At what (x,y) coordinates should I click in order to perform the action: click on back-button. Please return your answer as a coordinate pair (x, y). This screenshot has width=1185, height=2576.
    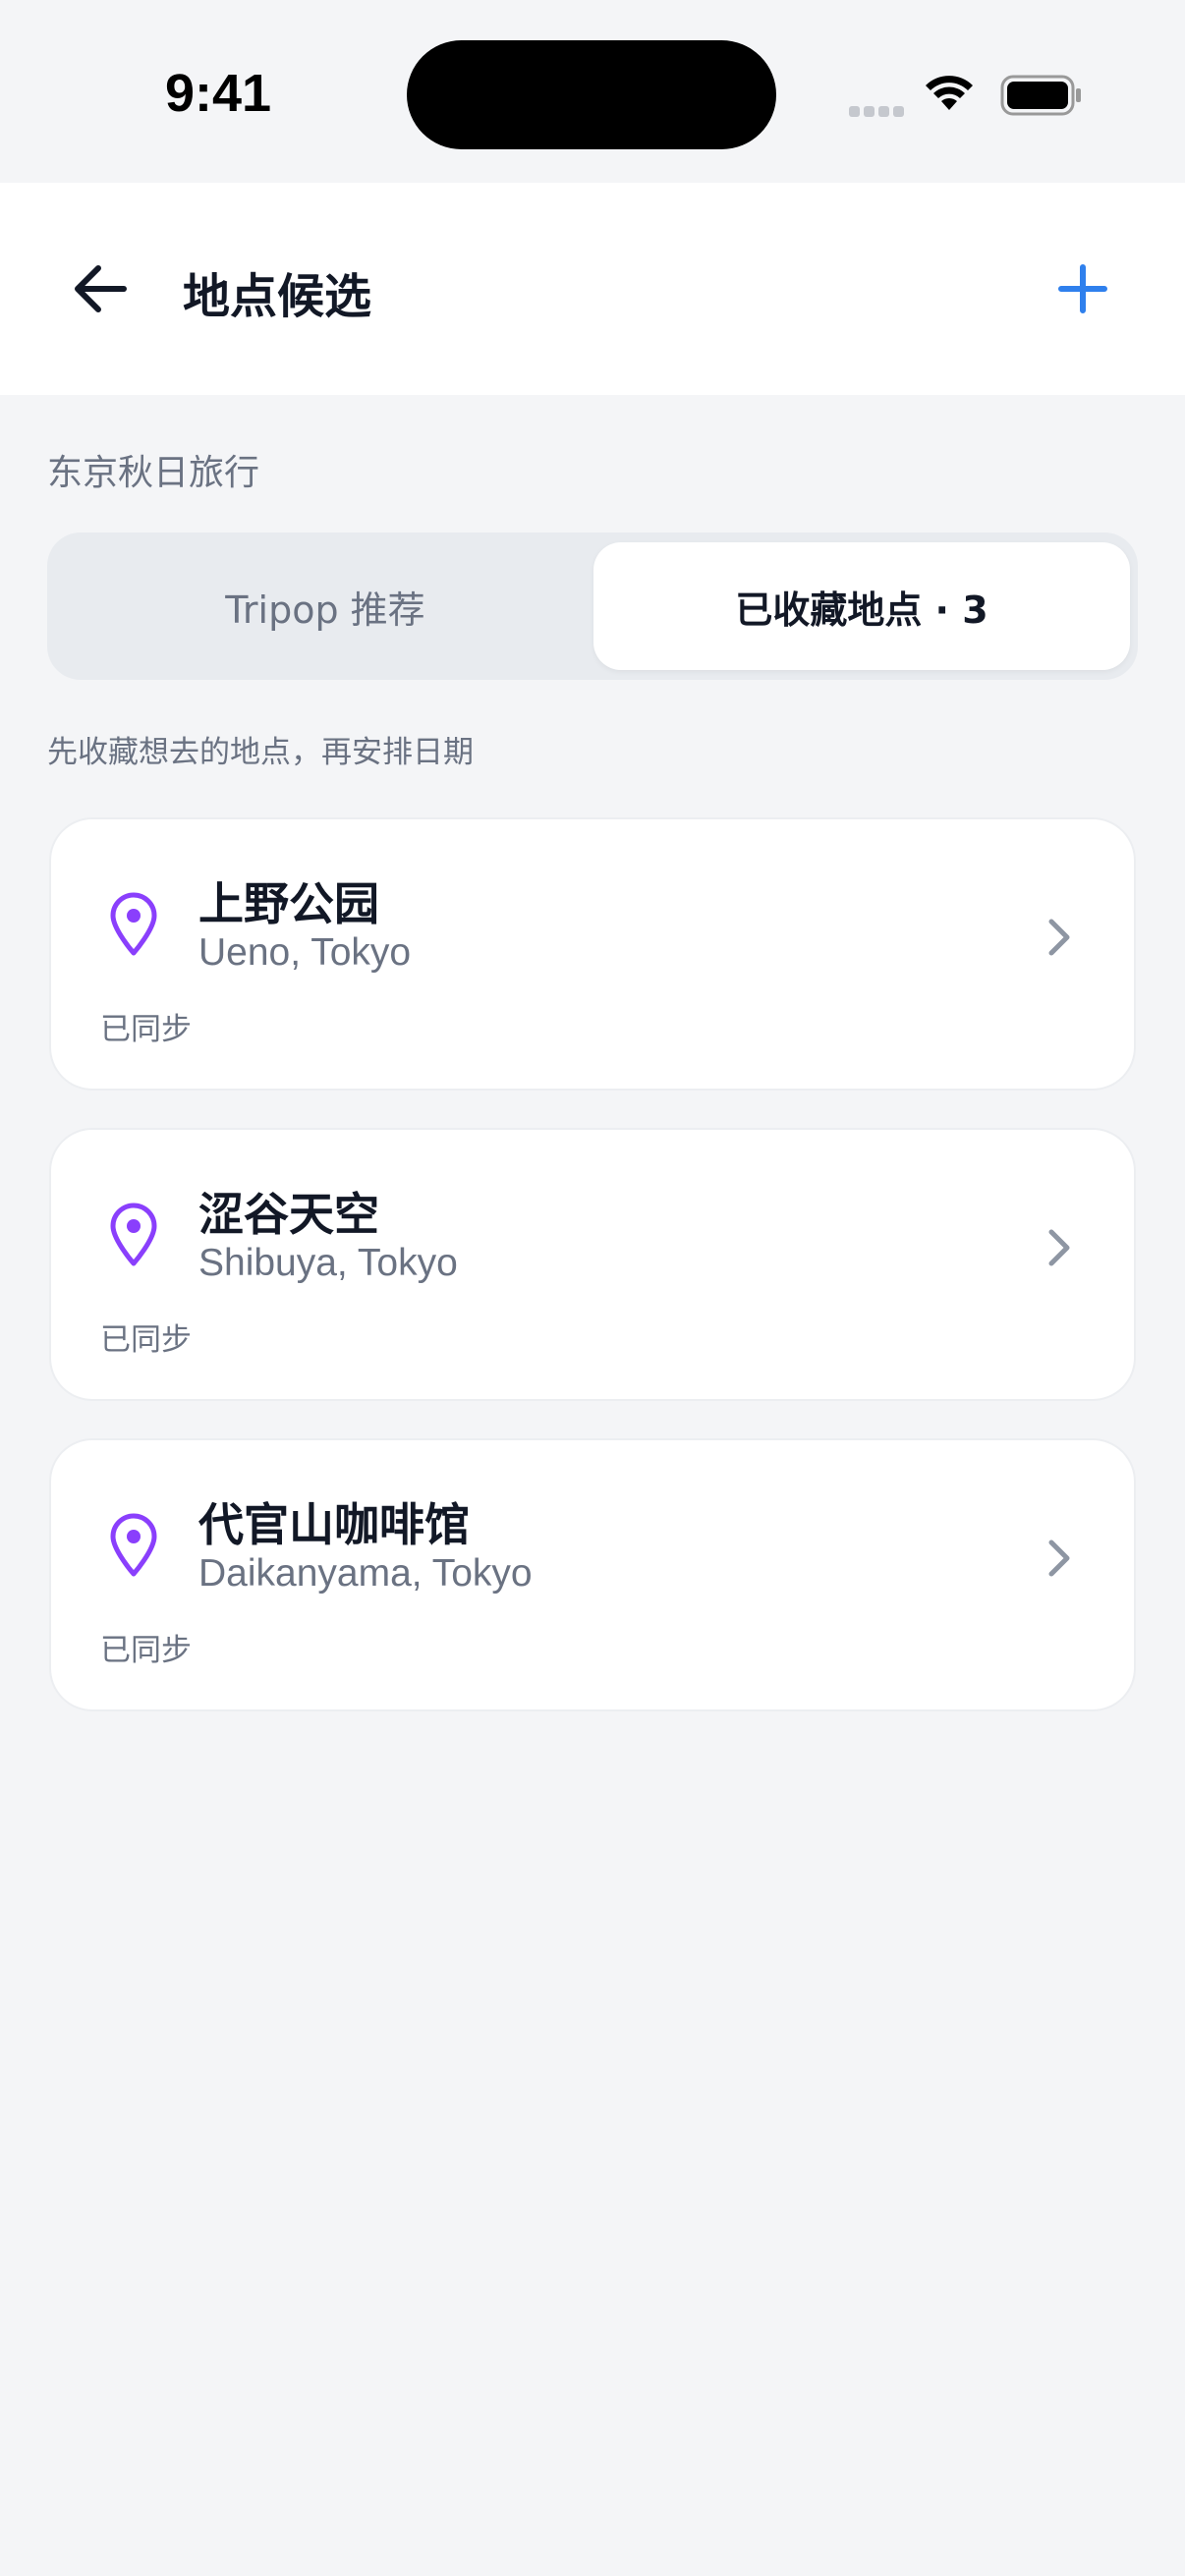
    Looking at the image, I should click on (103, 289).